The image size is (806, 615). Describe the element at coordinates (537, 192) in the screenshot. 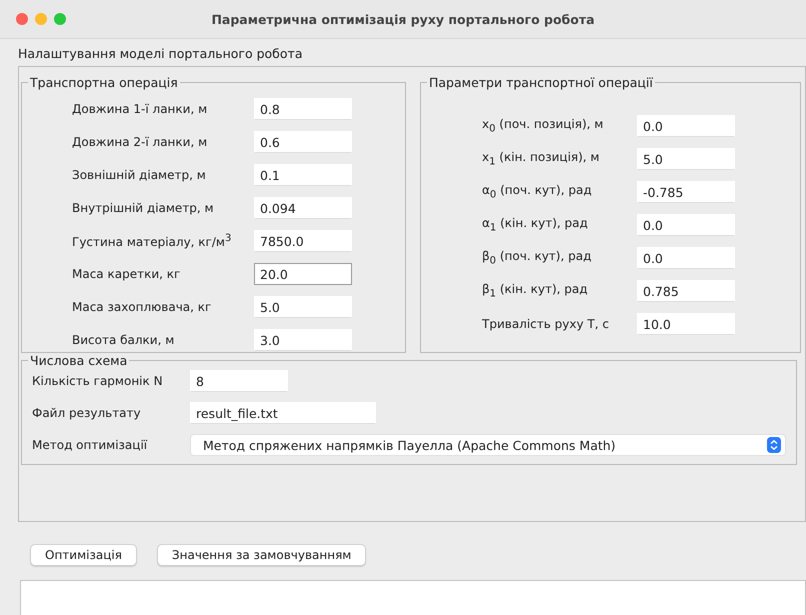

I see `field-label: α$_{0}$ (поч. кут), рад` at that location.